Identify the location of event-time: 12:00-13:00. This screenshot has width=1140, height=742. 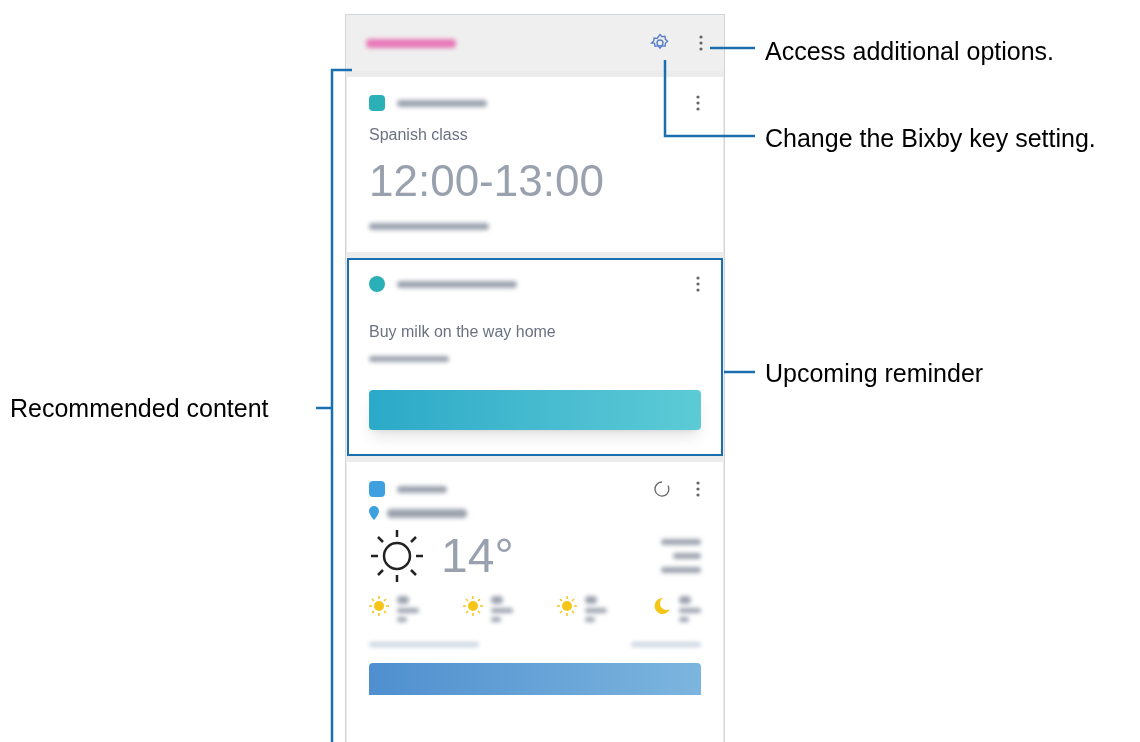
(487, 181).